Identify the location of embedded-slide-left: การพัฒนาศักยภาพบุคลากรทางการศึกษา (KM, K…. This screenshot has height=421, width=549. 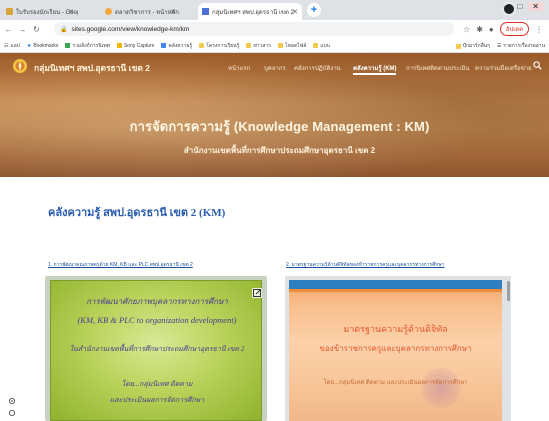
(156, 348).